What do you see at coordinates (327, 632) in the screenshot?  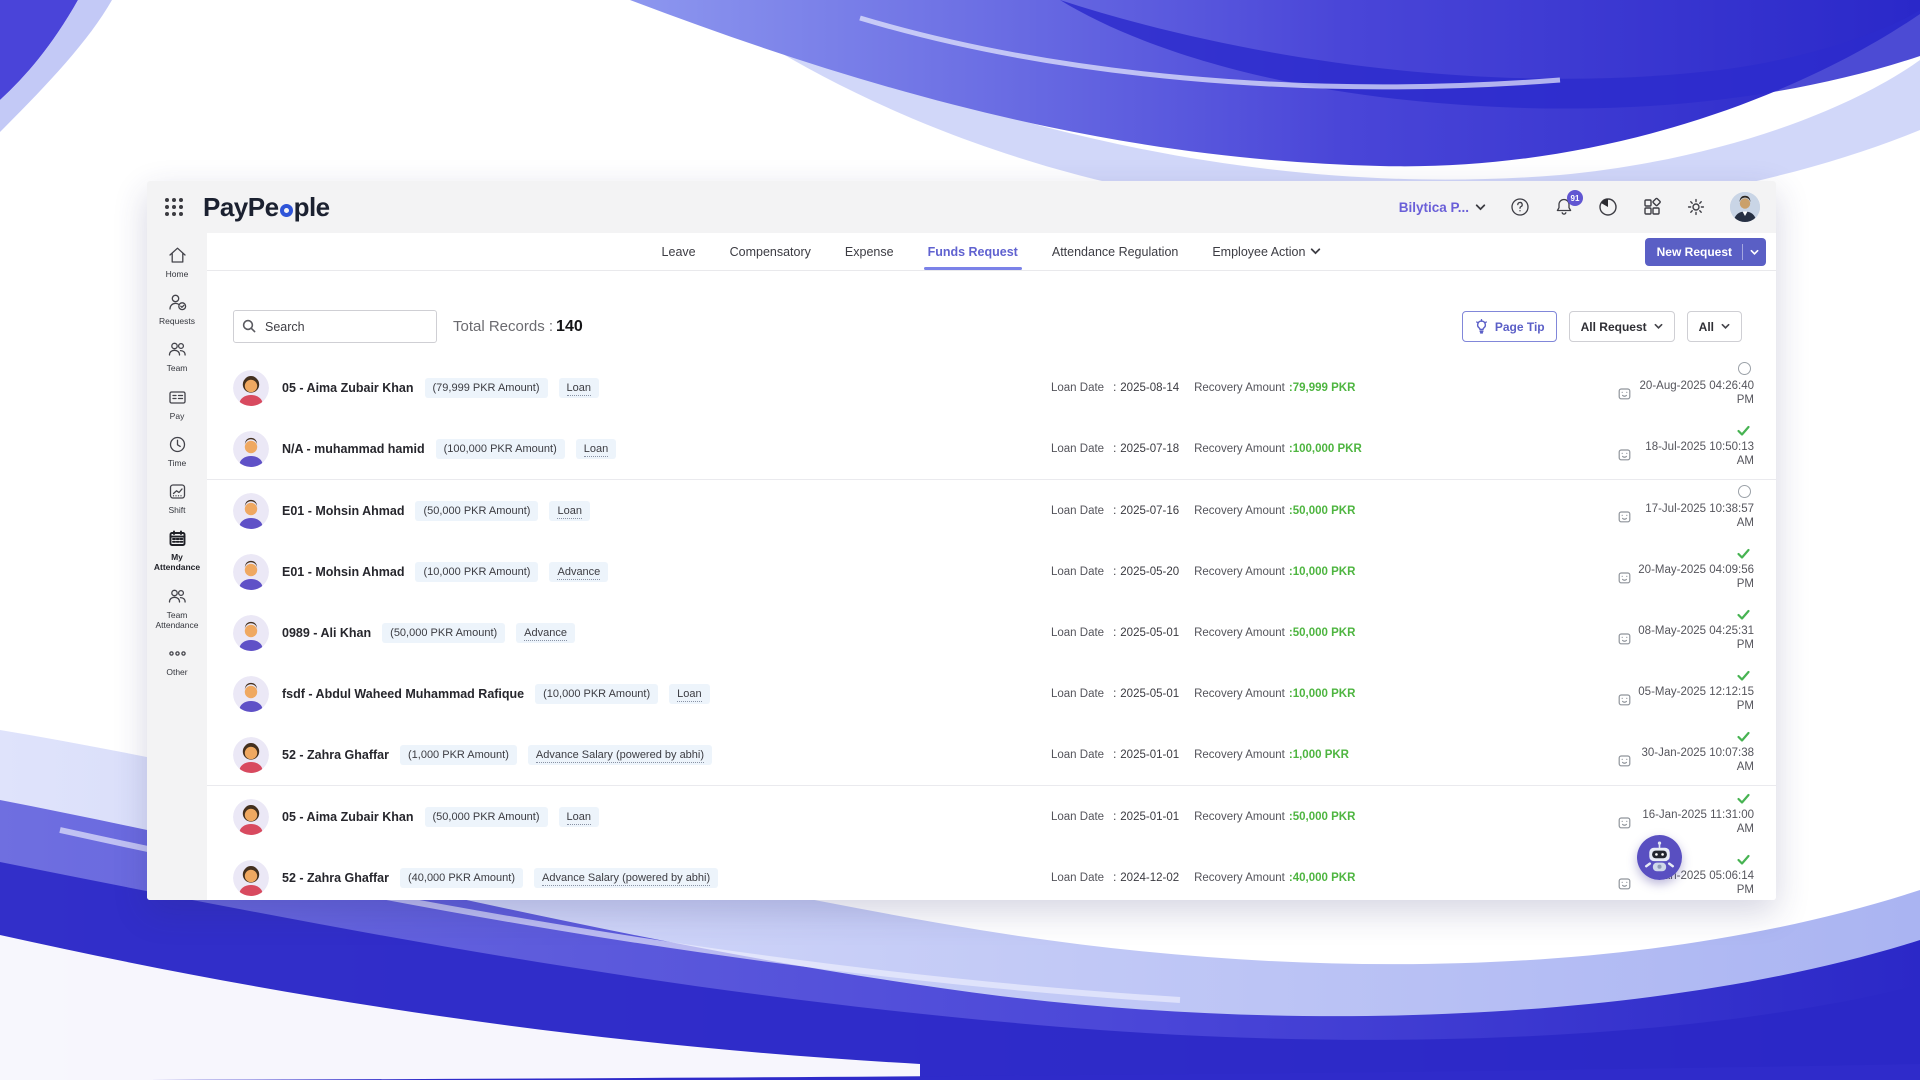 I see `employee-name: 0989 - Ali Khan` at bounding box center [327, 632].